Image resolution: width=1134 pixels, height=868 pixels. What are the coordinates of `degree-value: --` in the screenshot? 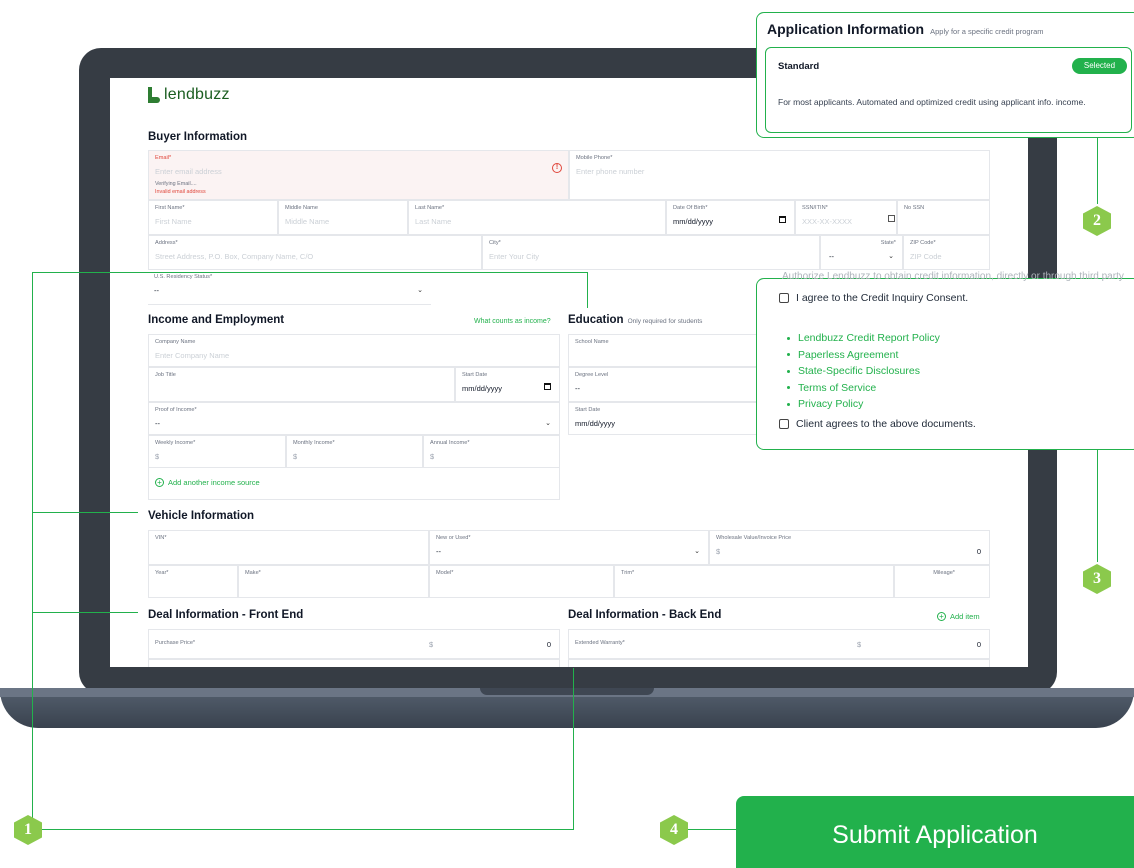 It's located at (577, 388).